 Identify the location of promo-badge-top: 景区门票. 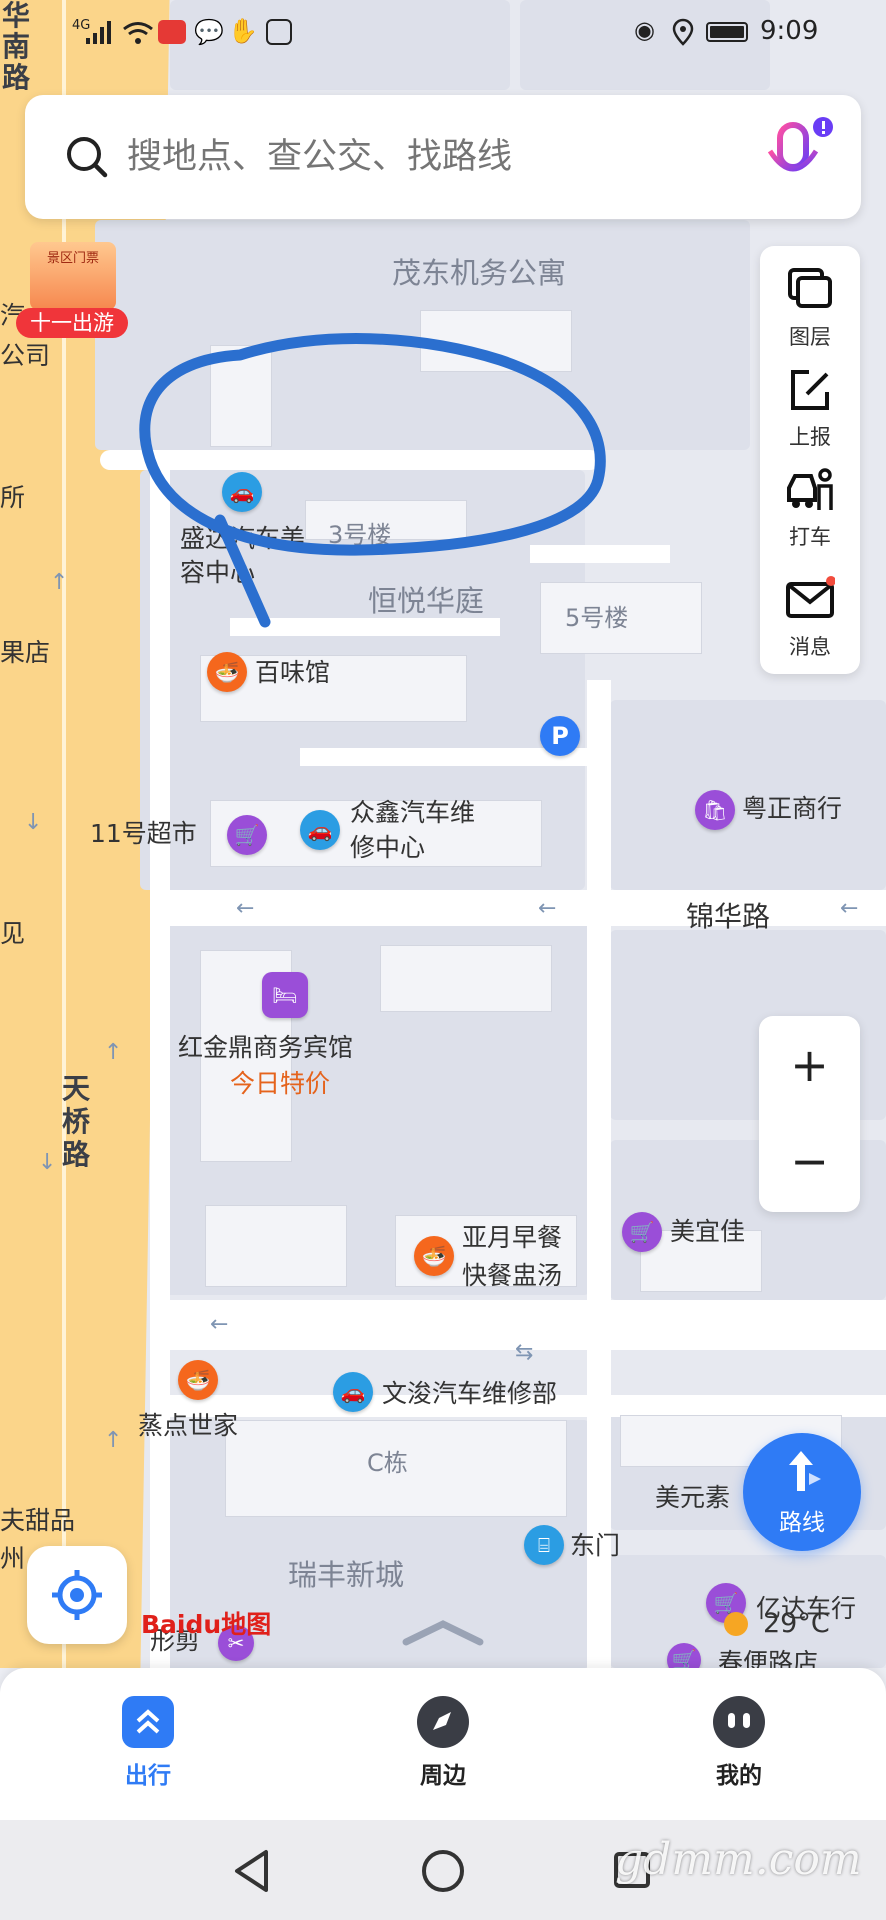
(72, 258).